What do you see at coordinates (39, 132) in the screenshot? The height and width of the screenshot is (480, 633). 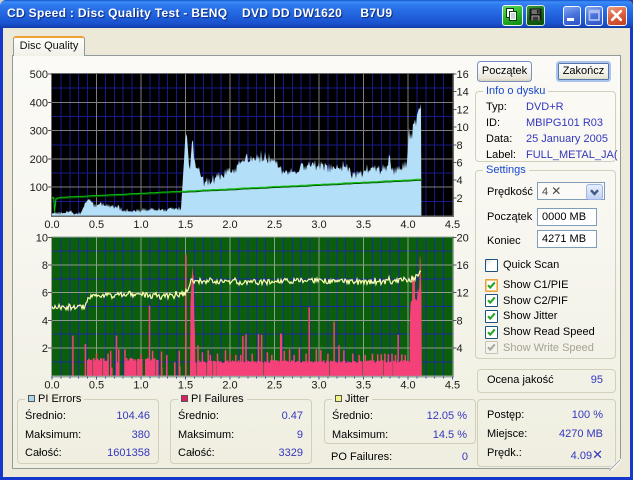 I see `svg-text: 300` at bounding box center [39, 132].